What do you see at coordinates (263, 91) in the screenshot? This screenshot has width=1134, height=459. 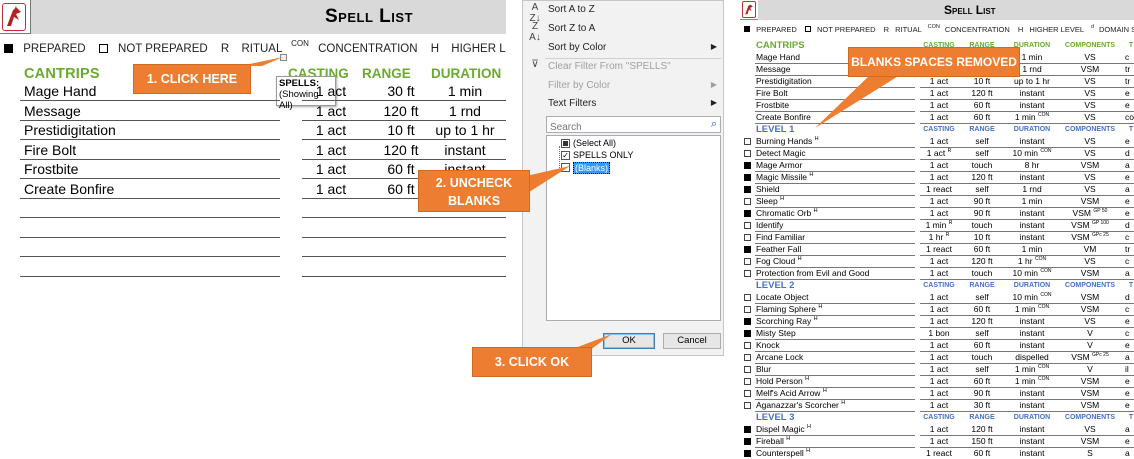 I see `left-spell-row: Mage Hand 1 act 30 ft 1 min` at bounding box center [263, 91].